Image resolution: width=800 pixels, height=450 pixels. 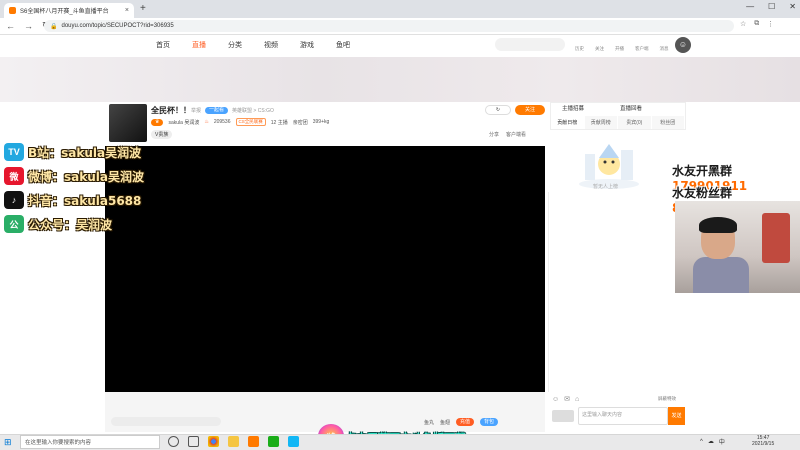 I want to click on event-badge: CS全民联赛, so click(x=250, y=122).